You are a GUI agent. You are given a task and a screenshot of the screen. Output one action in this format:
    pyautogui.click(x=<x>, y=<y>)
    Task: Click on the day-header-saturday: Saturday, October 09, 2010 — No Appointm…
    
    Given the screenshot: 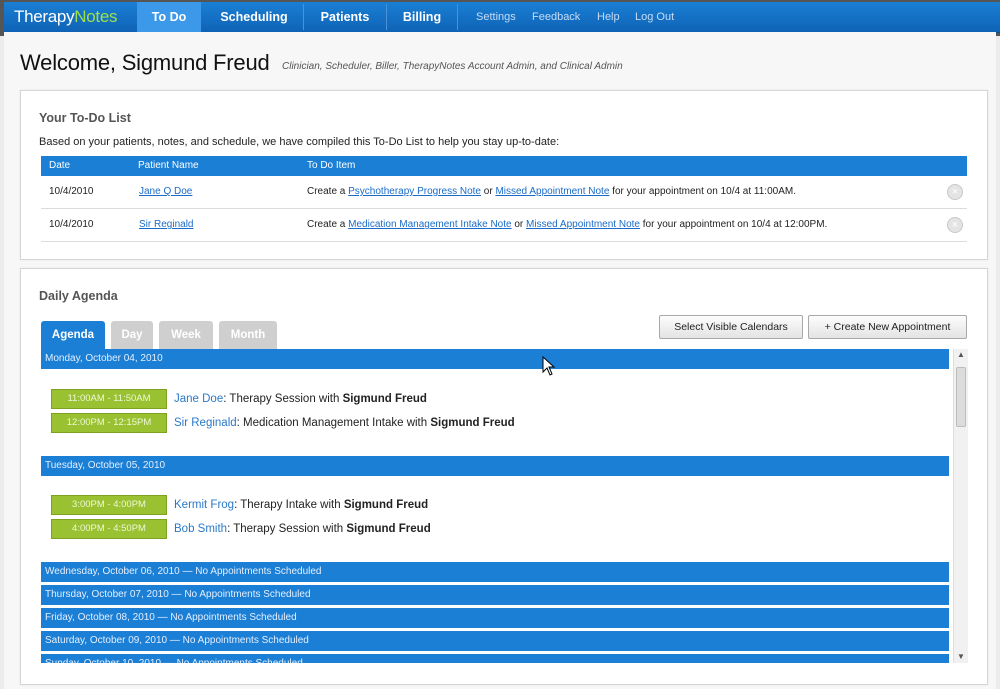 What is the action you would take?
    pyautogui.click(x=495, y=641)
    